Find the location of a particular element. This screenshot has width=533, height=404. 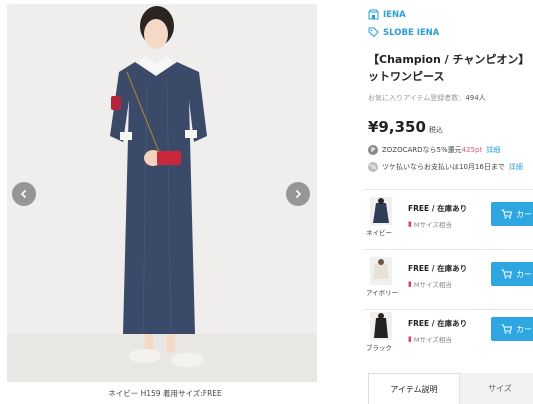

tab-item-description: アイテム説明 is located at coordinates (414, 388).